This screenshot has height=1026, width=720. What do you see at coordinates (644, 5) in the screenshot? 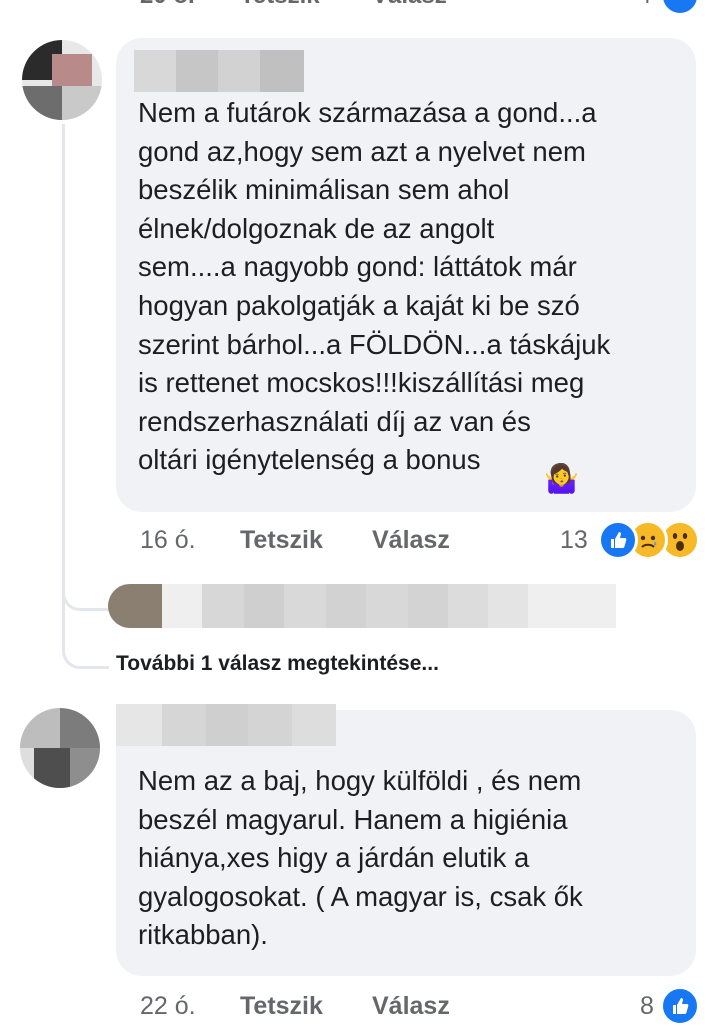
I see `prev-reaction-count: 4` at bounding box center [644, 5].